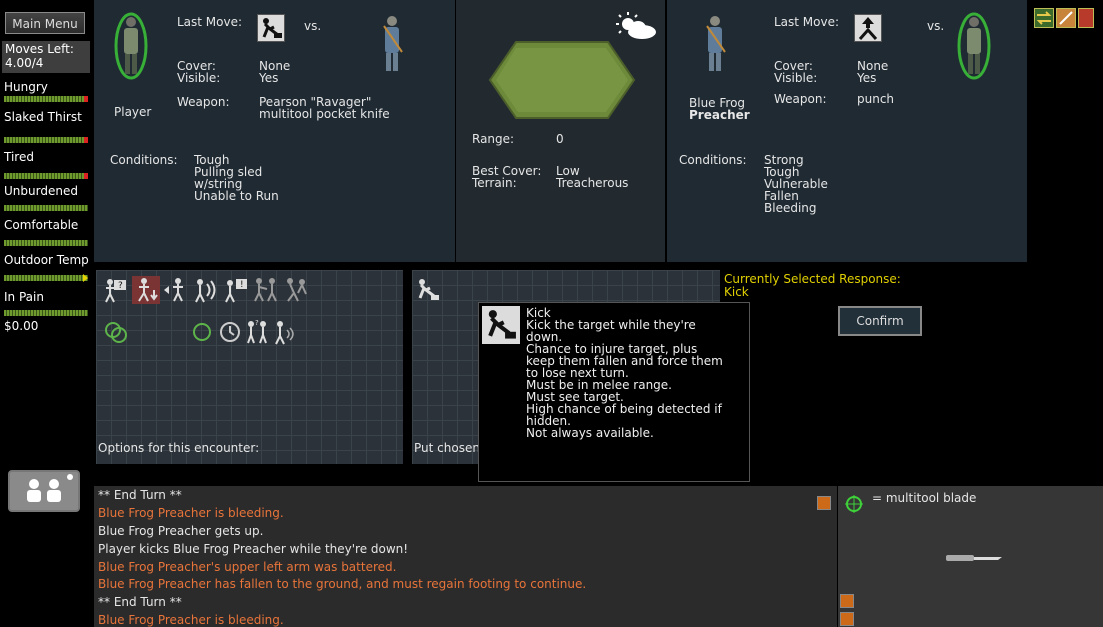  What do you see at coordinates (144, 160) in the screenshot?
I see `player-conditions-label: Conditions:` at bounding box center [144, 160].